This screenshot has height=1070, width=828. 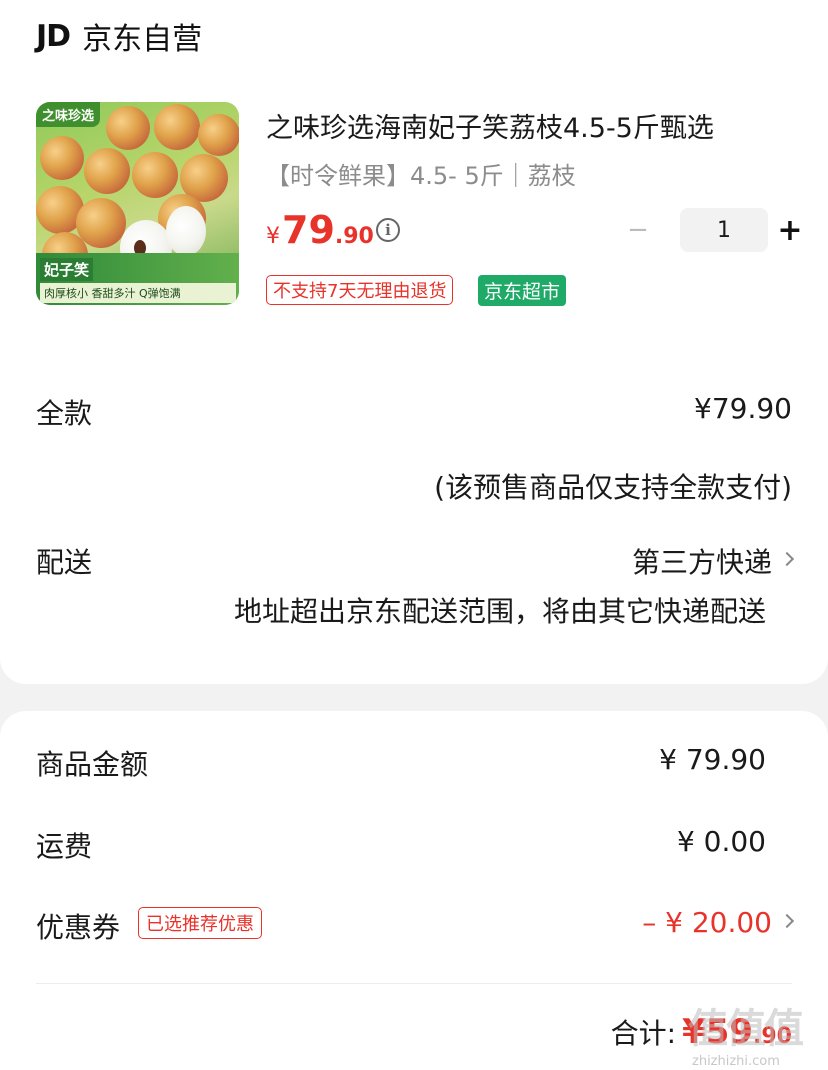 What do you see at coordinates (414, 983) in the screenshot?
I see `summary-divider` at bounding box center [414, 983].